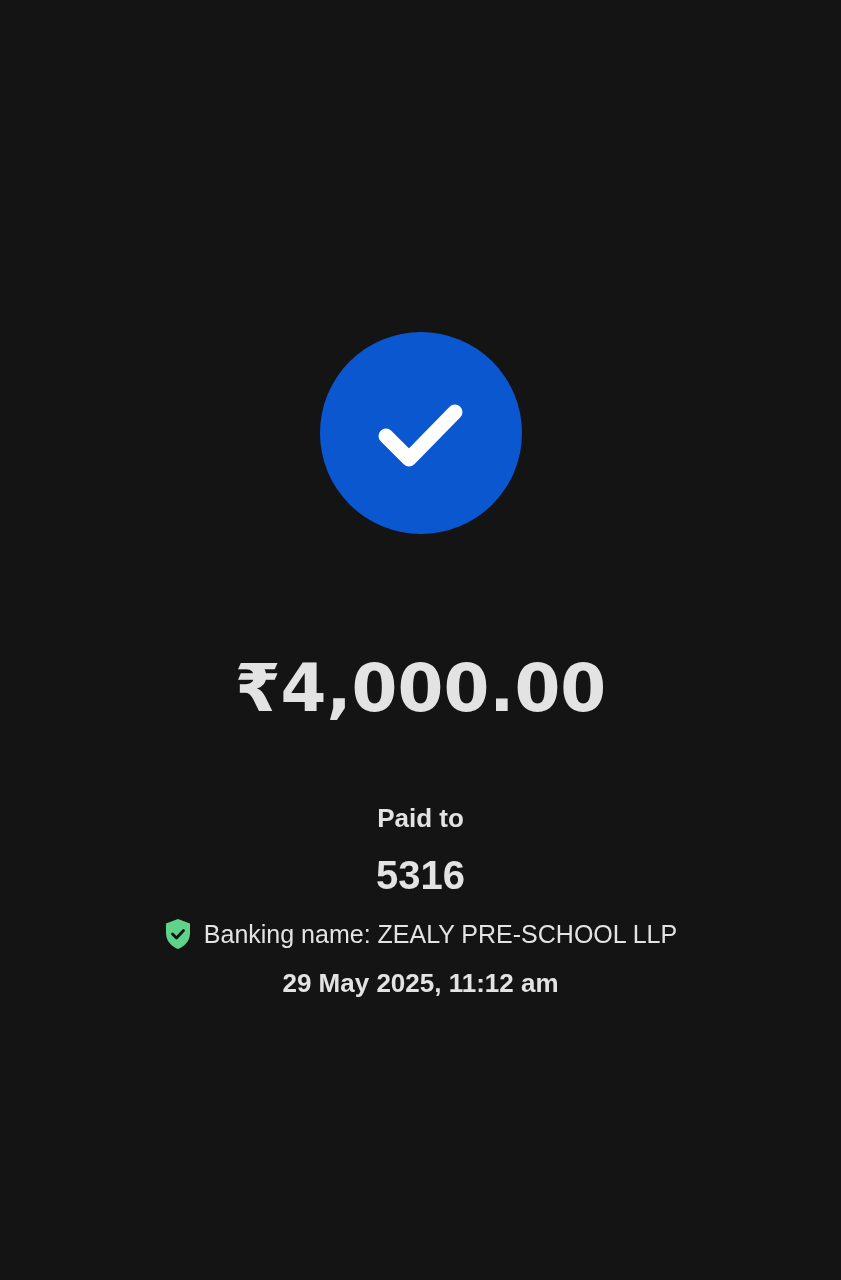  Describe the element at coordinates (420, 689) in the screenshot. I see `payment-amount: ₹4,000.00` at that location.